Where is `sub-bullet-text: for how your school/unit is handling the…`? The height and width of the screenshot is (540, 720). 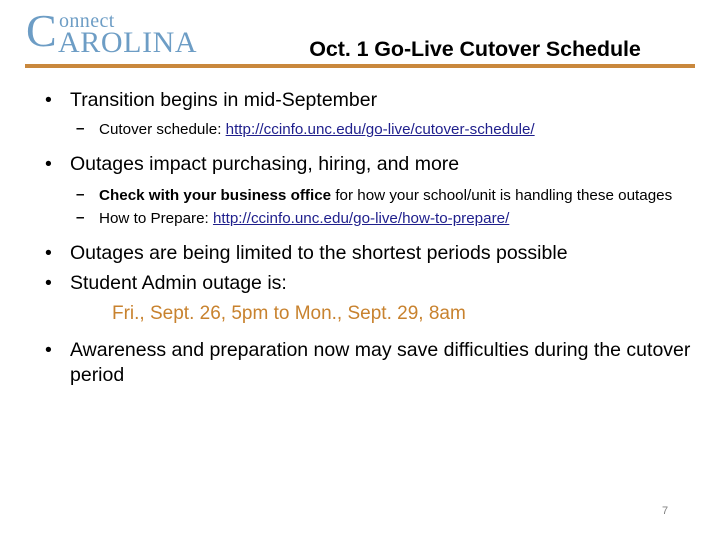 sub-bullet-text: for how your school/unit is handling the… is located at coordinates (502, 195).